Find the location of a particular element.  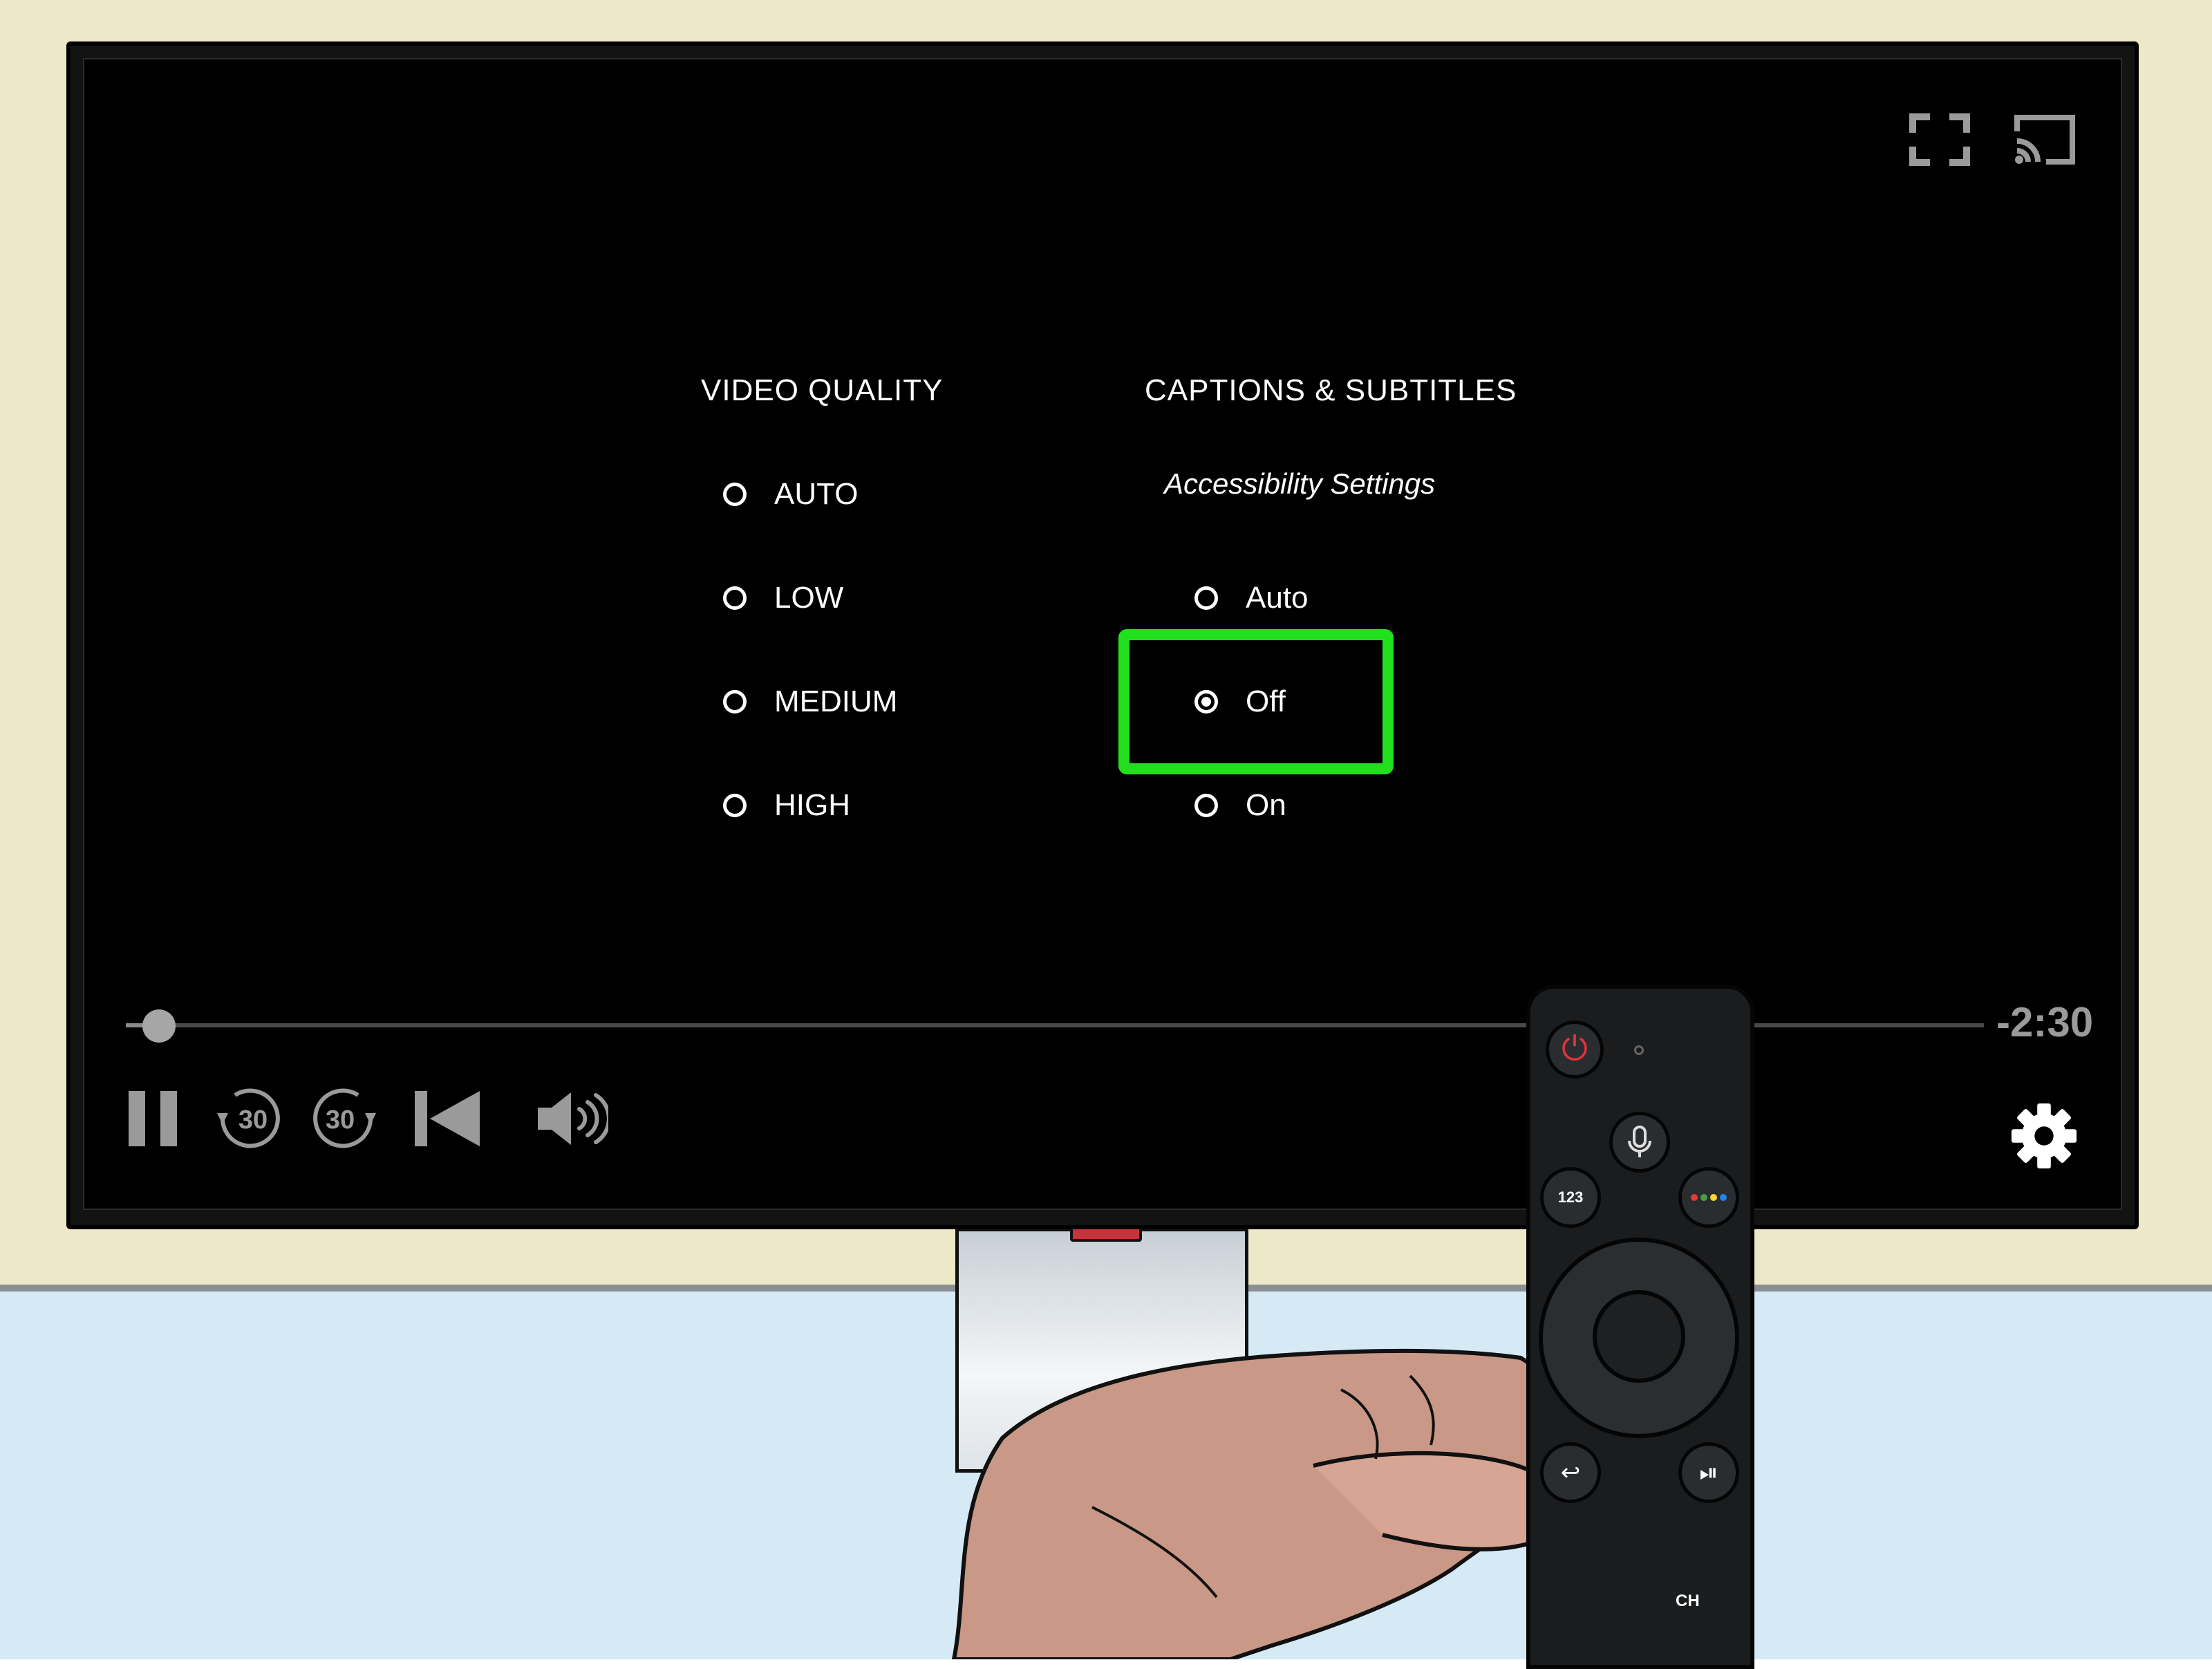

remote-123-button: 123 is located at coordinates (1570, 1197).